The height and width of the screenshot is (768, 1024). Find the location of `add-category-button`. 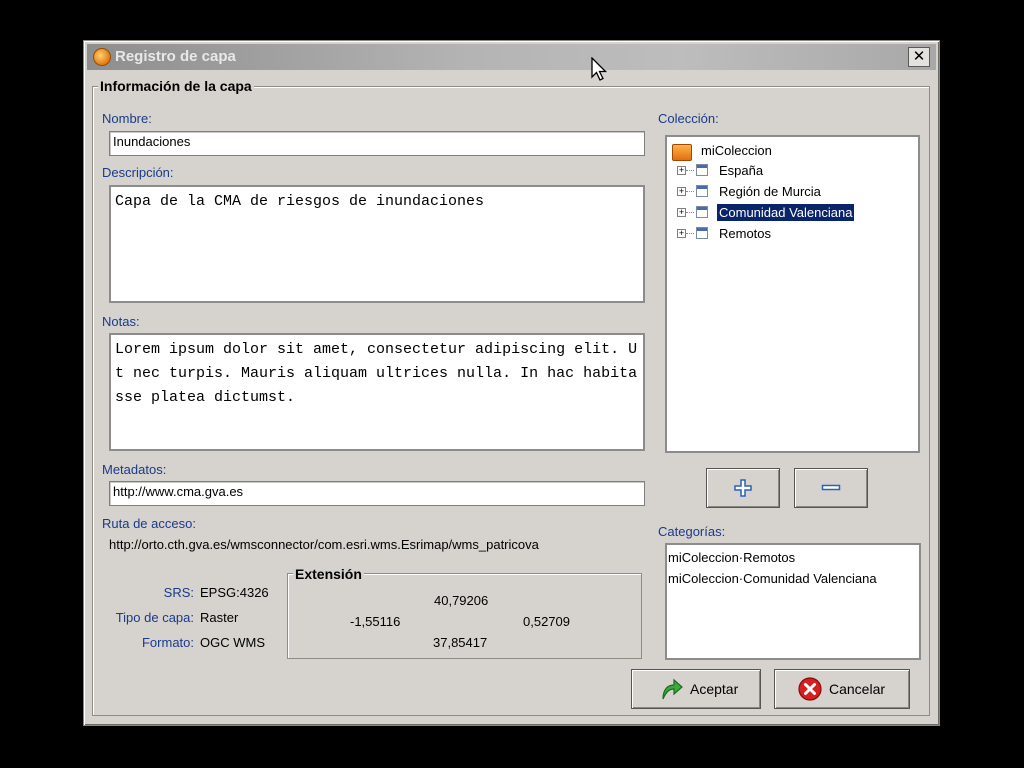

add-category-button is located at coordinates (743, 488).